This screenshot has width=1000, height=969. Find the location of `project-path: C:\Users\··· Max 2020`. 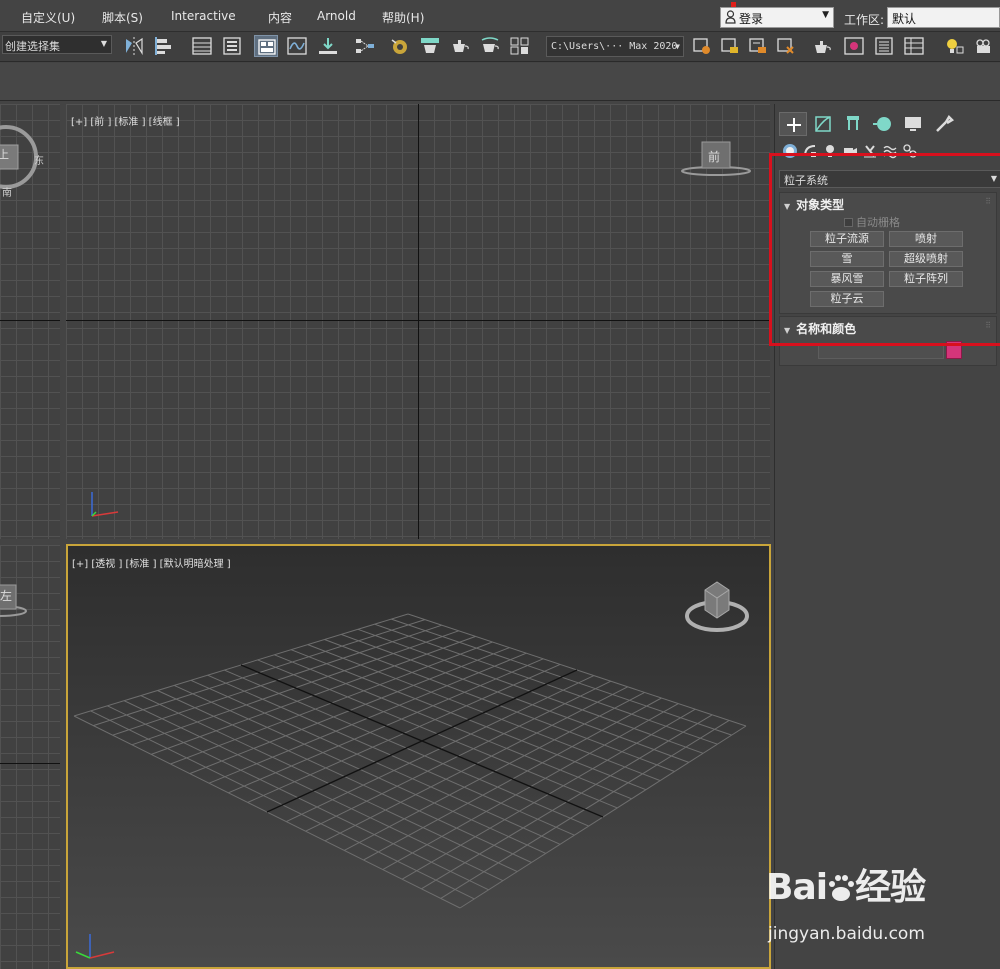

project-path: C:\Users\··· Max 2020 is located at coordinates (614, 46).